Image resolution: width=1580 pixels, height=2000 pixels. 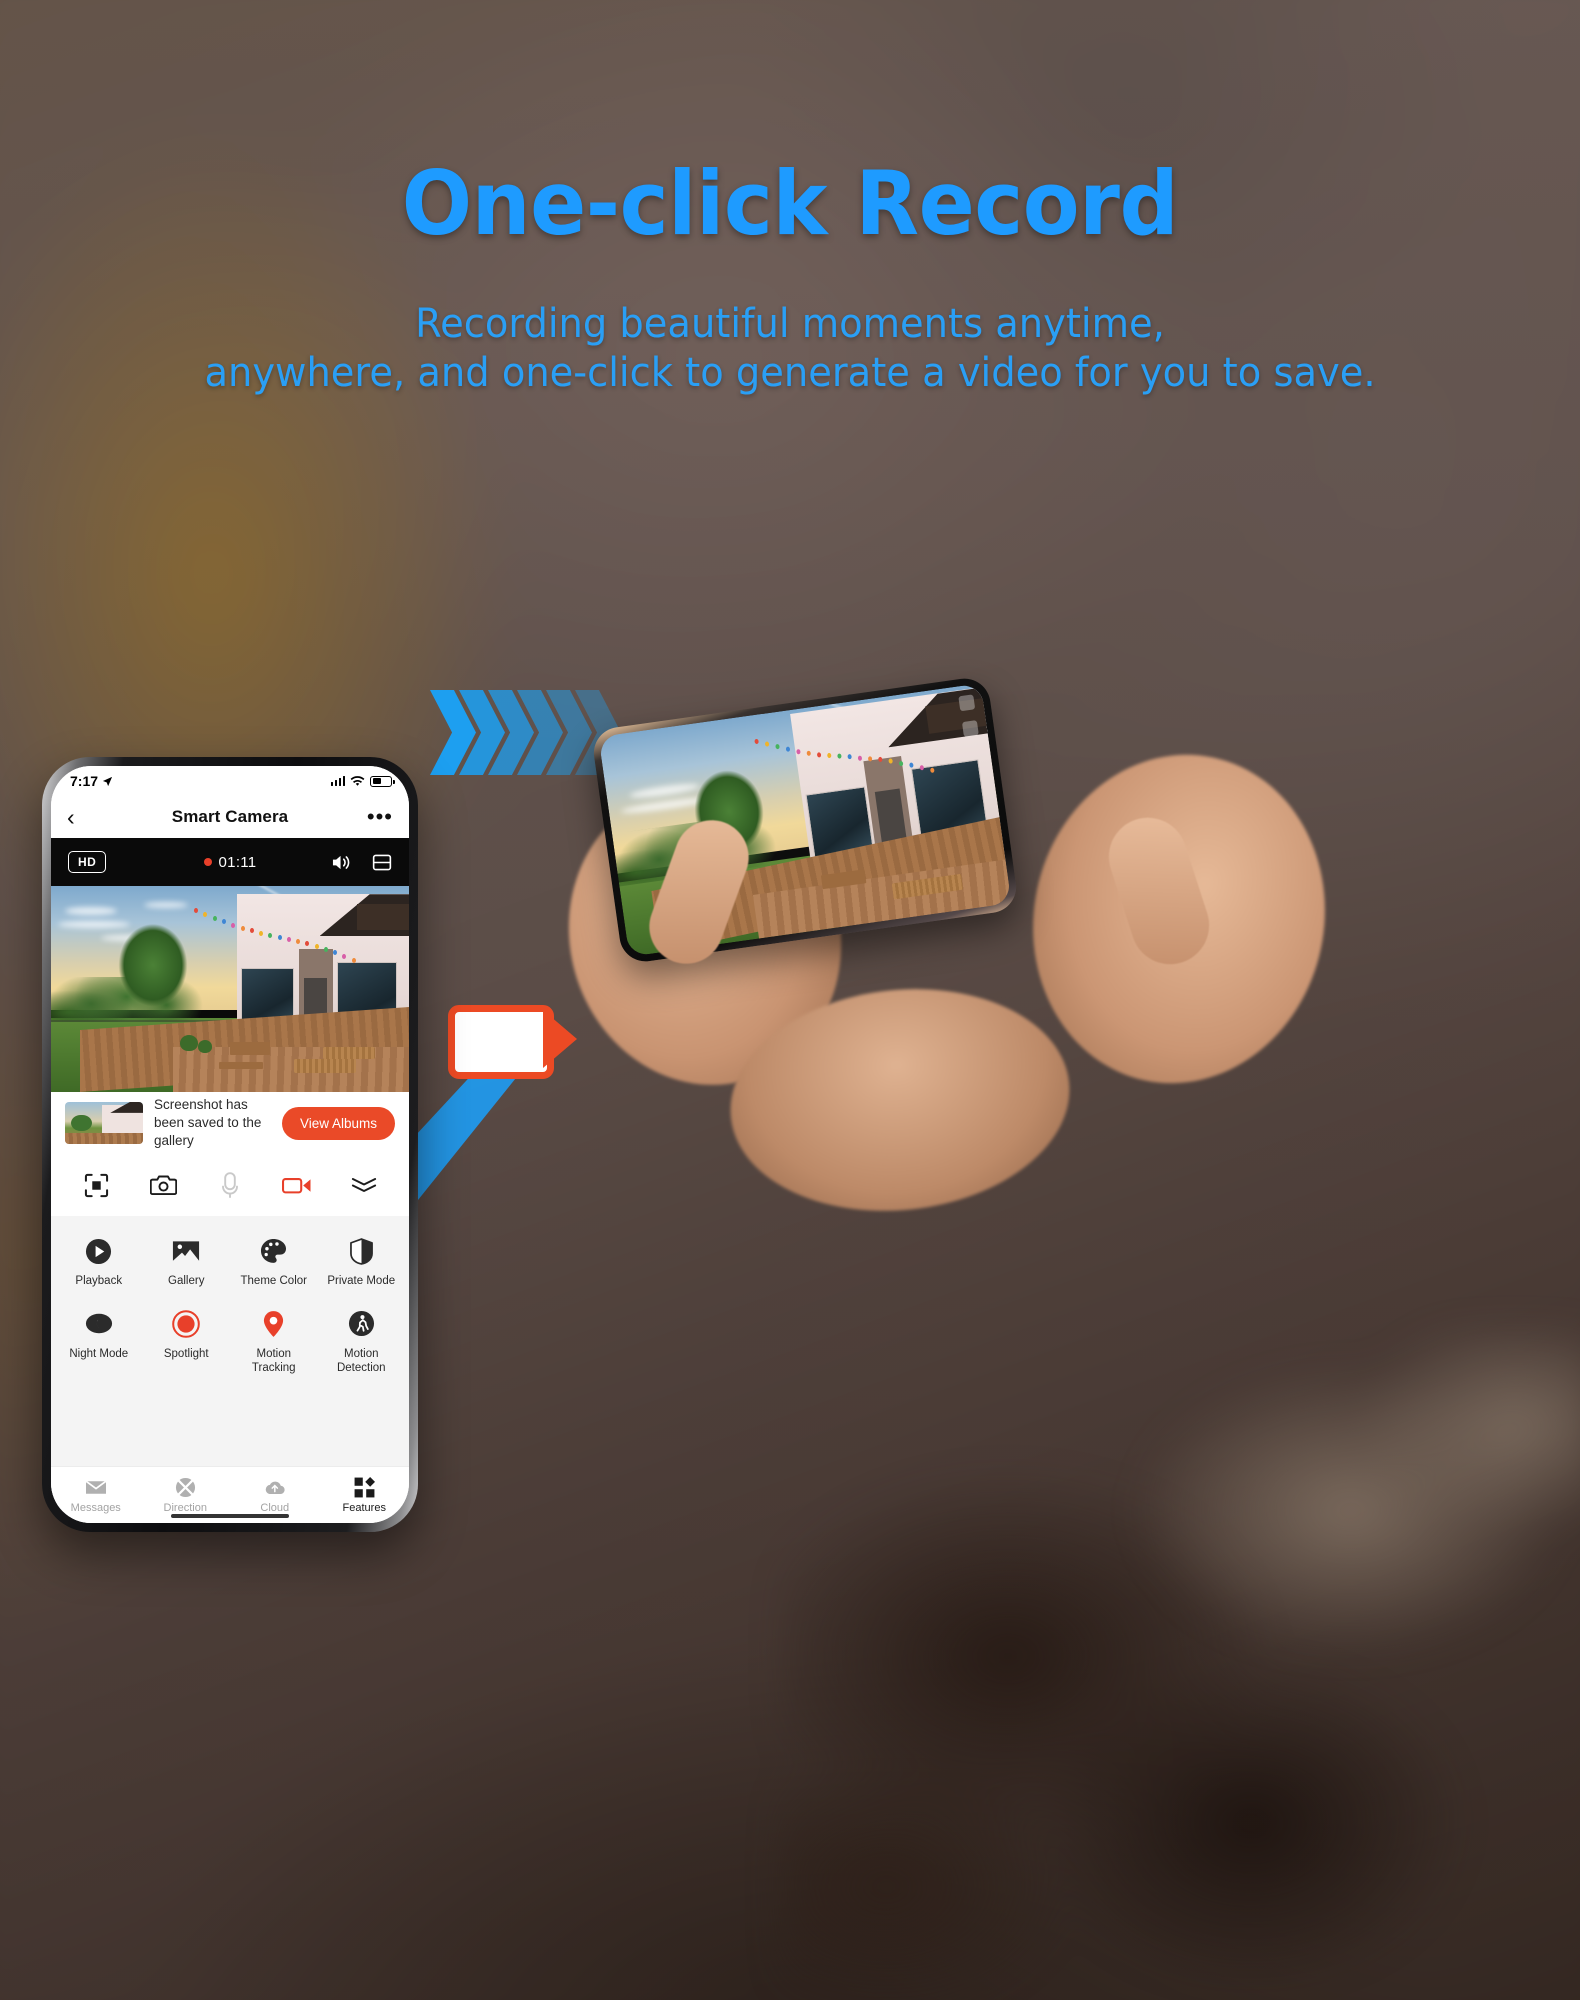 What do you see at coordinates (163, 1185) in the screenshot?
I see `camera-icon` at bounding box center [163, 1185].